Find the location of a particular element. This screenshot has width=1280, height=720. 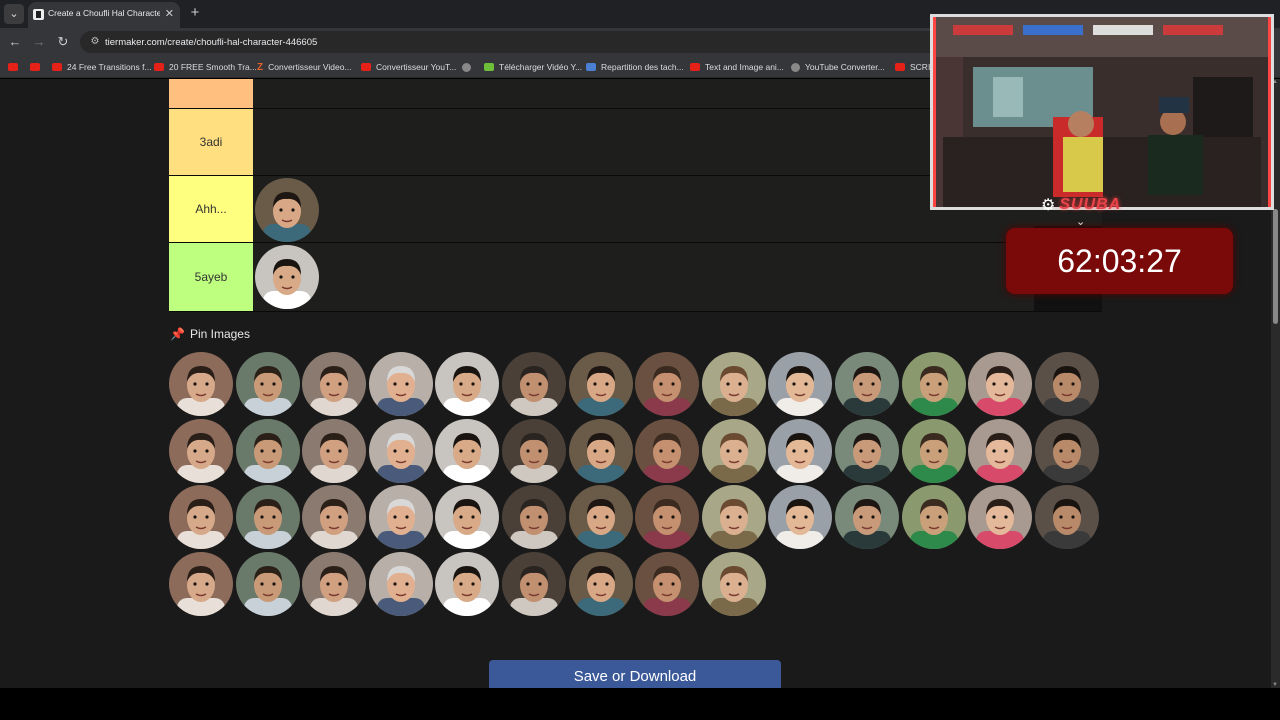

webcam-overlay is located at coordinates (1102, 112).